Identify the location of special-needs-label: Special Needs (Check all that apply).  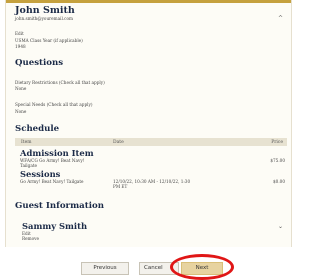
(54, 104).